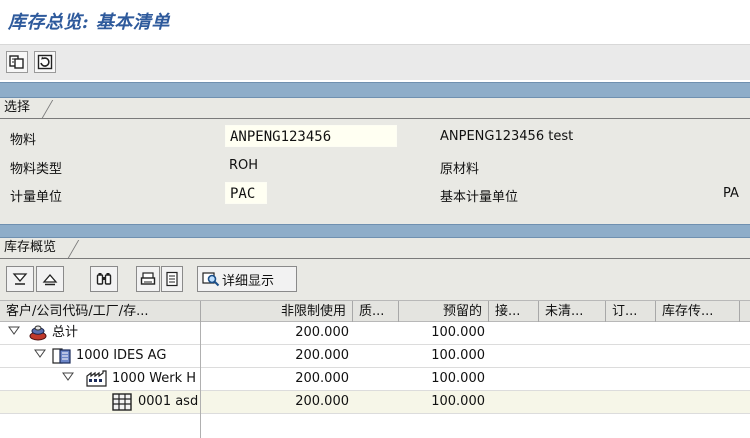 This screenshot has width=750, height=438. What do you see at coordinates (460, 169) in the screenshot?
I see `material-type-description: 原材料` at bounding box center [460, 169].